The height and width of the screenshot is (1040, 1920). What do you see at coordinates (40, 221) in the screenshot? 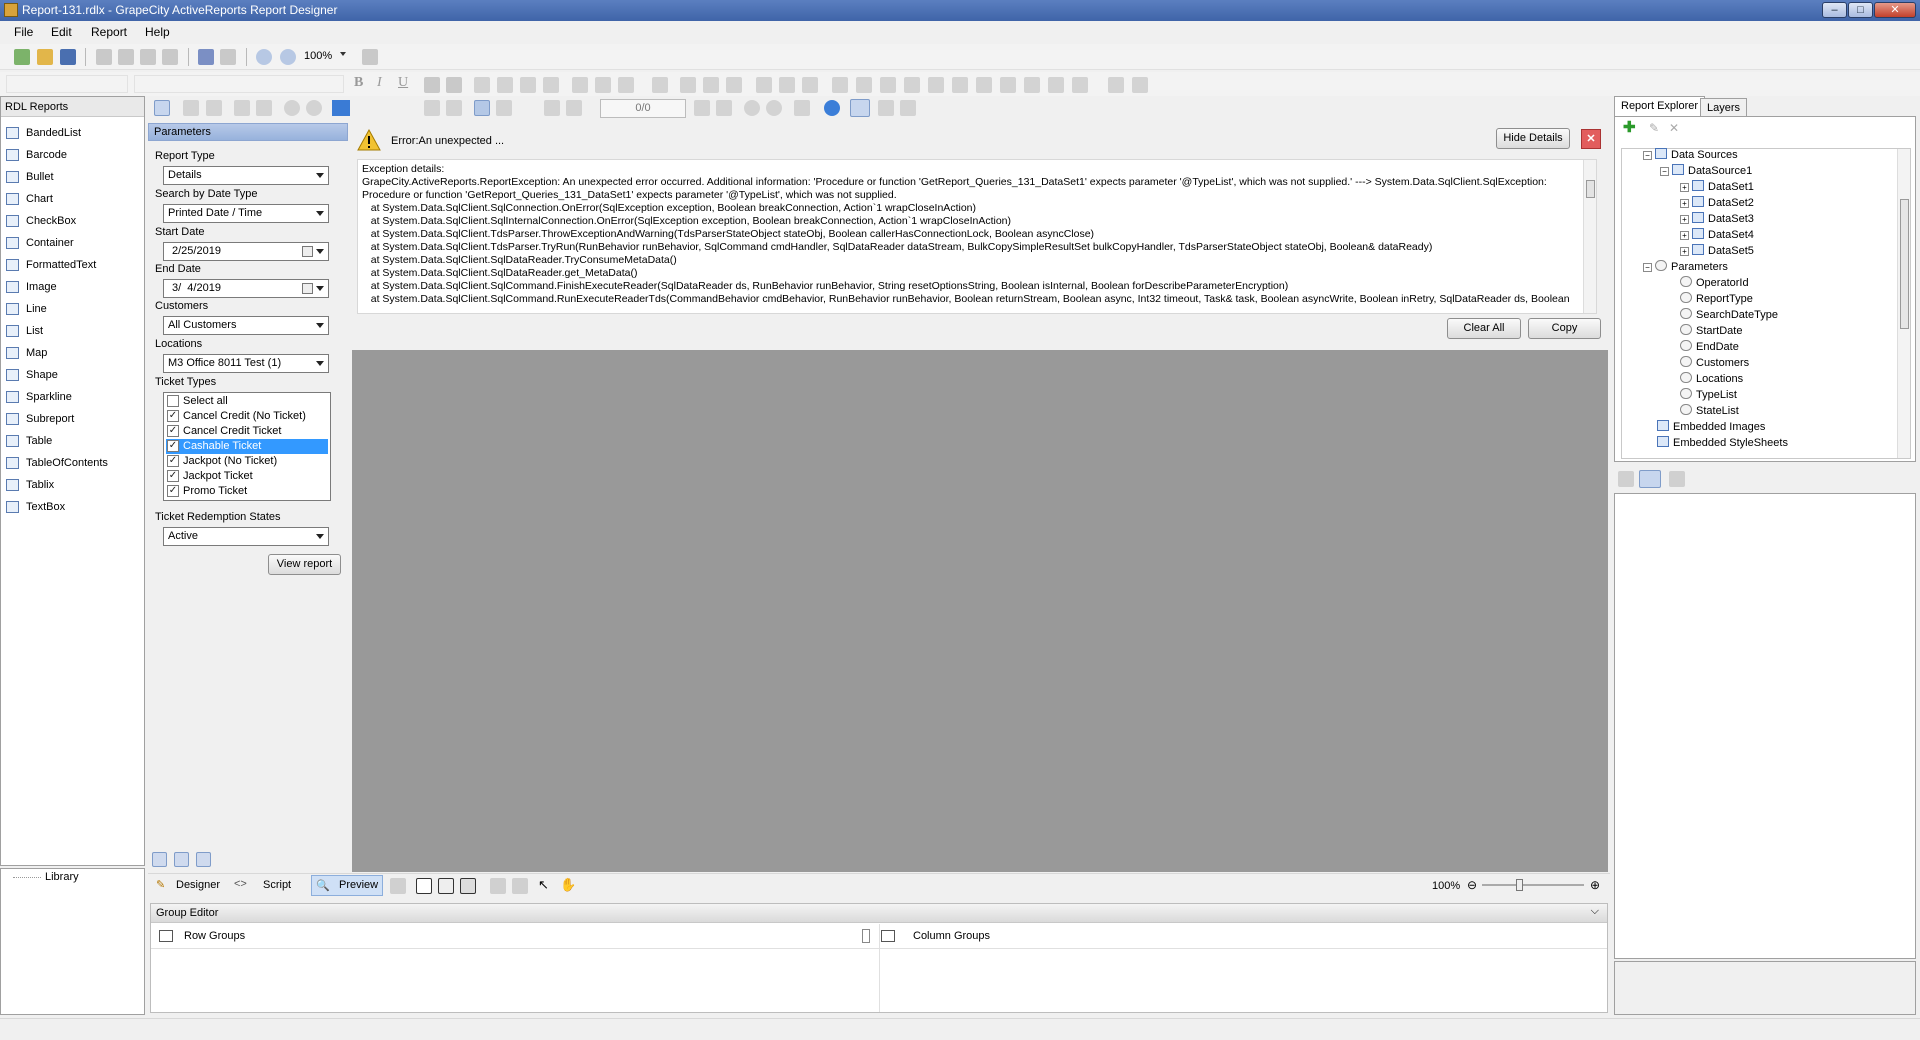
I see `toolbox-item-checkbox: CheckBox` at bounding box center [40, 221].